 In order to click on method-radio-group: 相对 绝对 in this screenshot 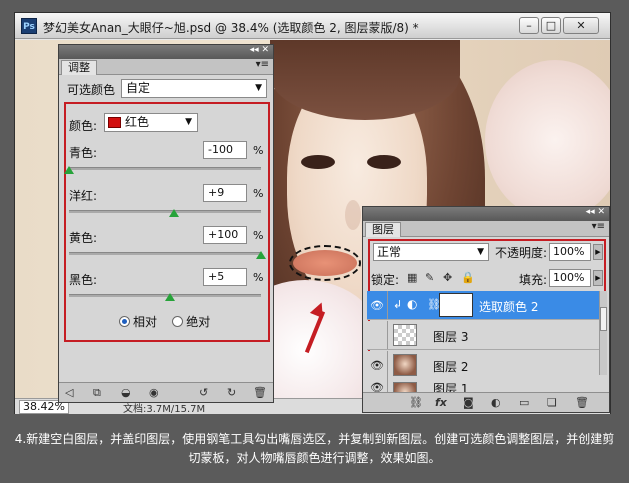, I will do `click(164, 321)`.